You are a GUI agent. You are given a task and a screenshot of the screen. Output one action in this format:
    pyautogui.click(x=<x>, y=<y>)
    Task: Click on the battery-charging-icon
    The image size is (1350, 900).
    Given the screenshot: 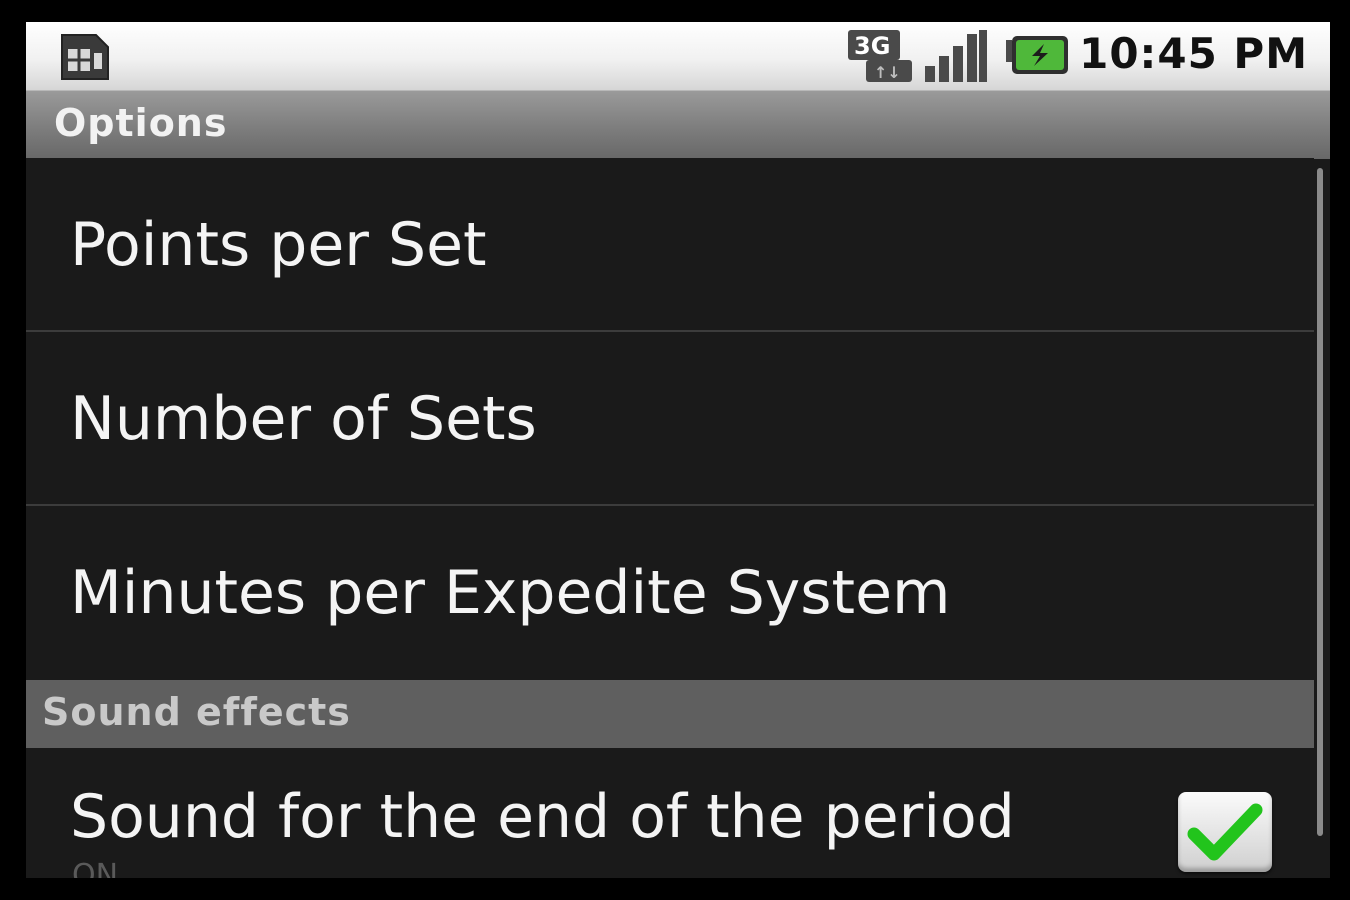 What is the action you would take?
    pyautogui.click(x=1038, y=58)
    